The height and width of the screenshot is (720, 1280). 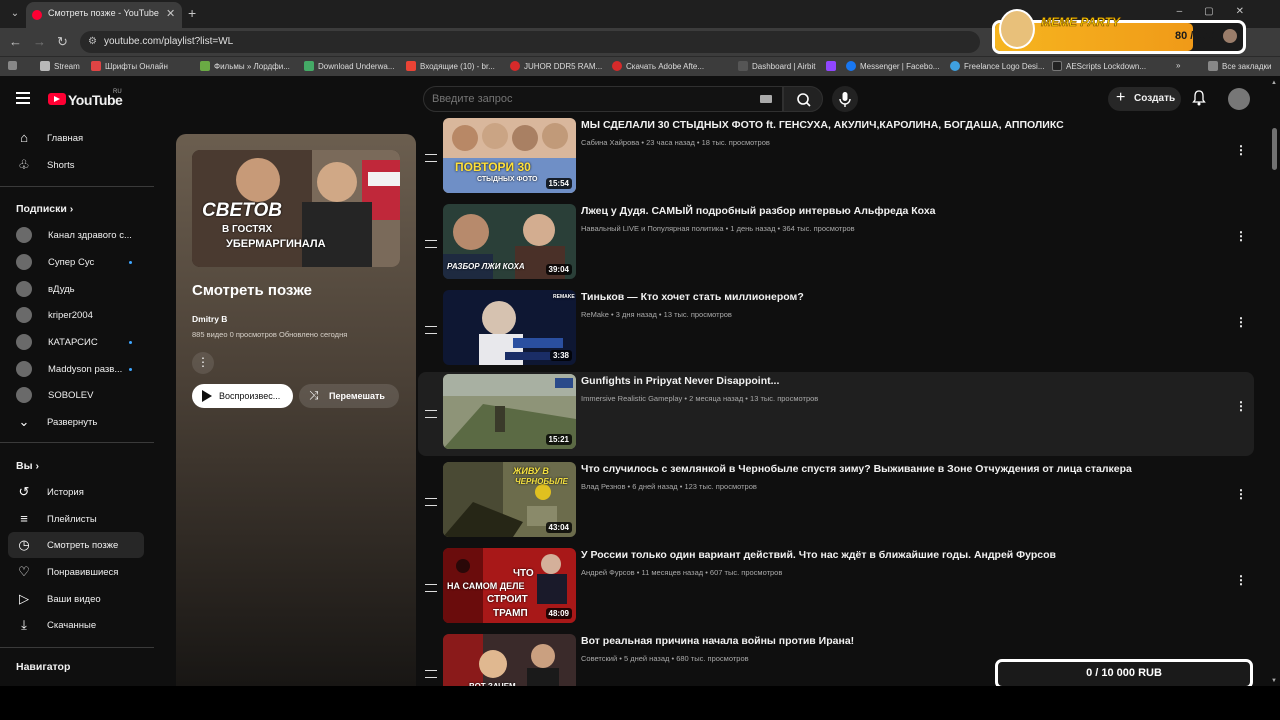 I want to click on sidebar-item-liked: ♡ Понравившиеся, so click(x=76, y=572).